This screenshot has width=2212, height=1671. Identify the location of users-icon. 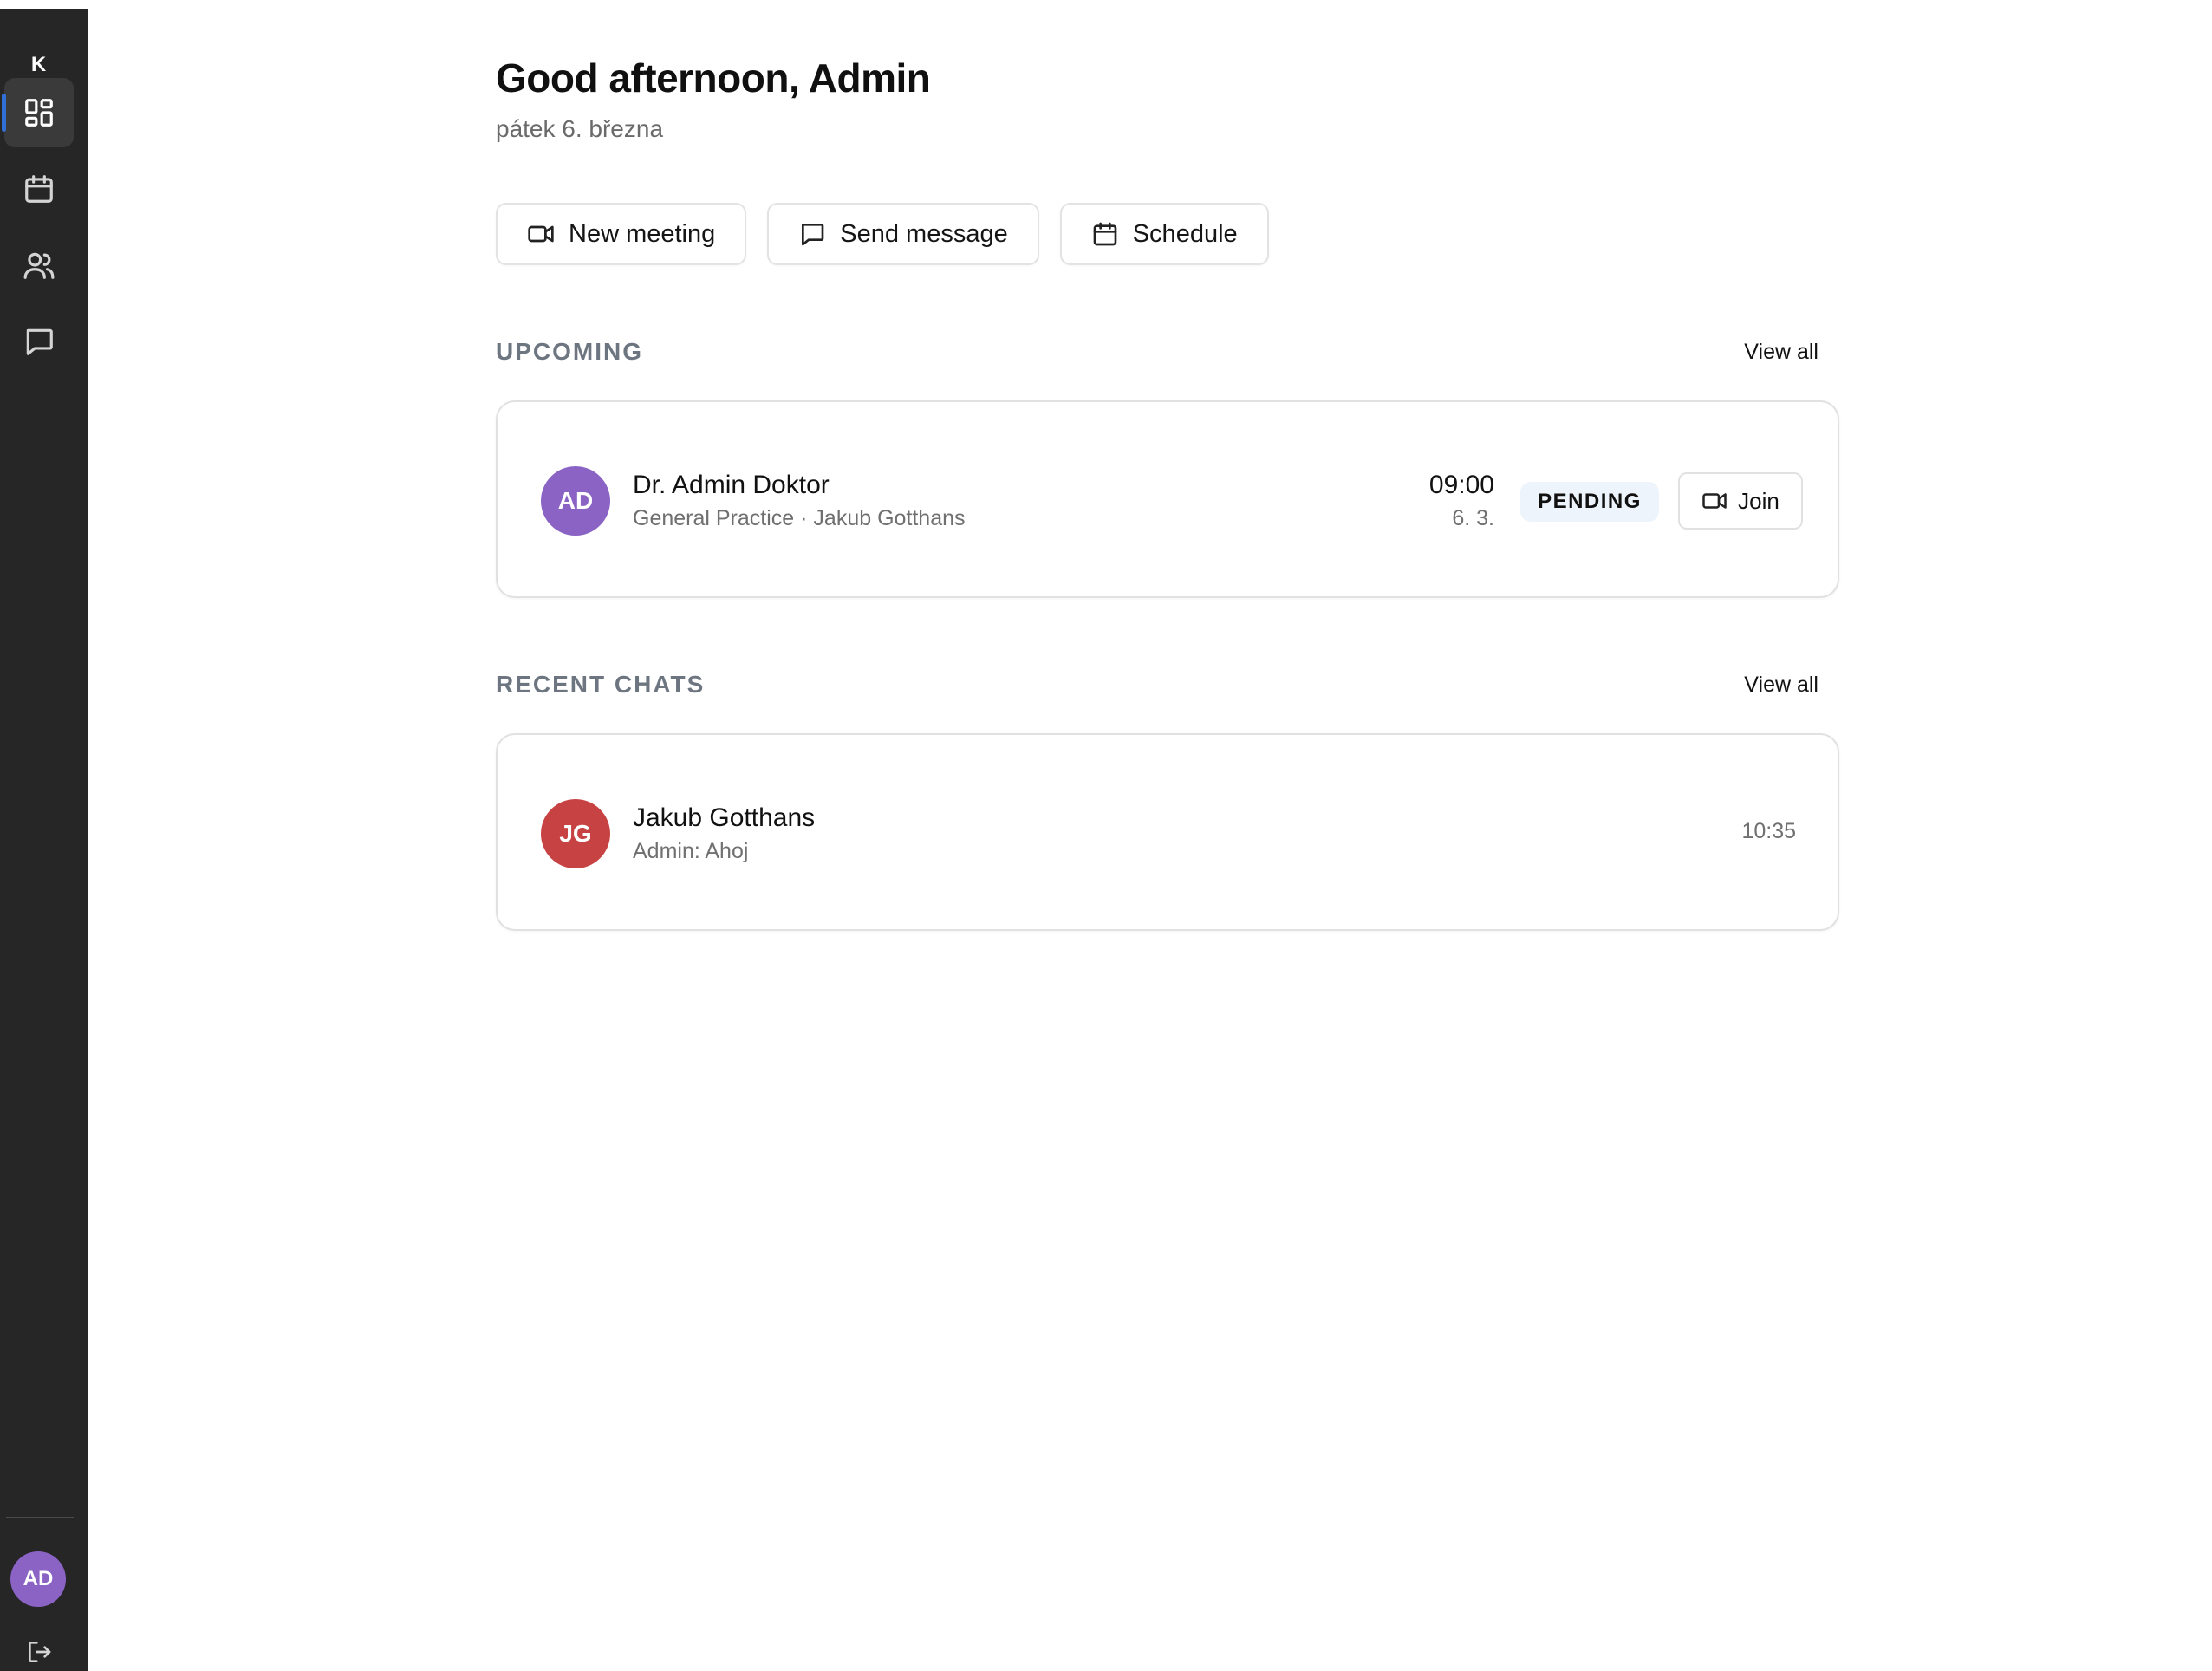
(39, 265).